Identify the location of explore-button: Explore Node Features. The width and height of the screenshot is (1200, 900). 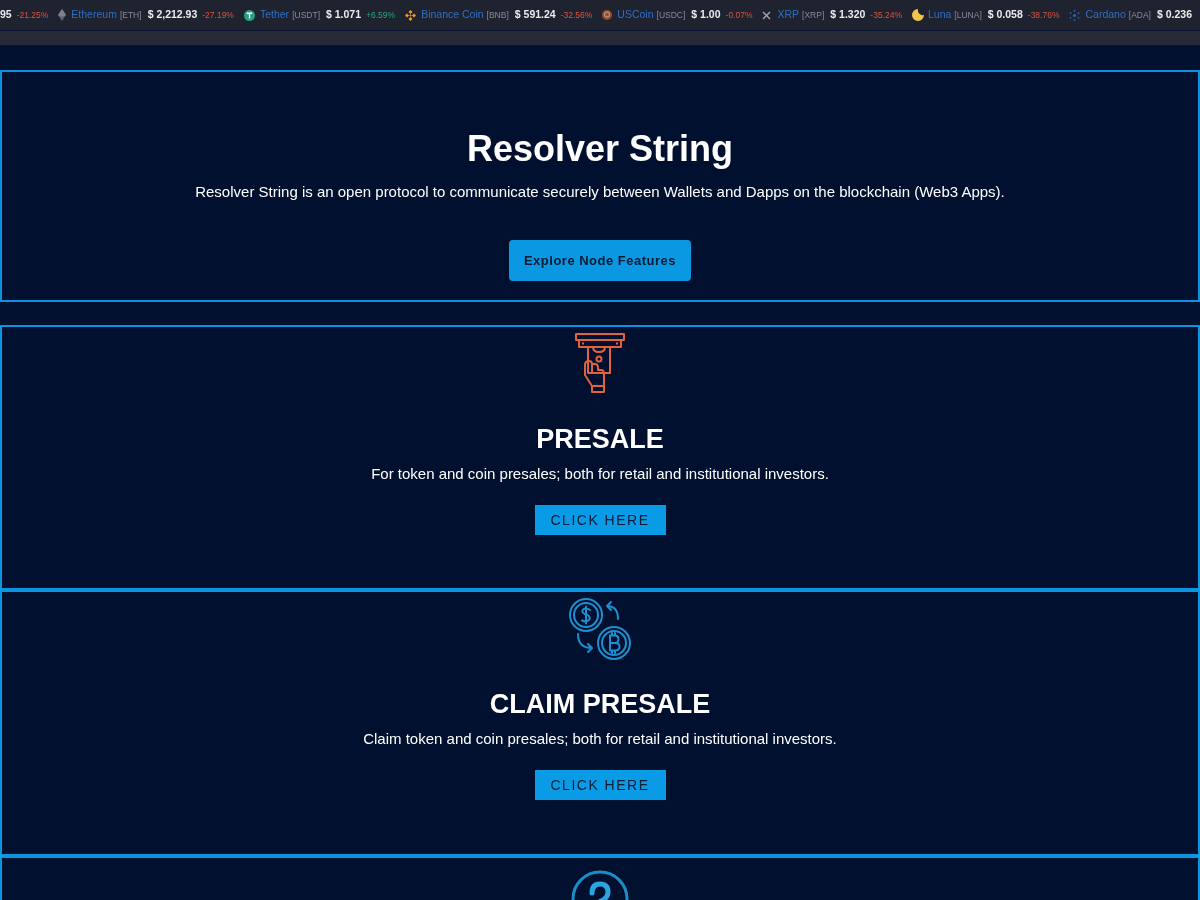
(600, 260).